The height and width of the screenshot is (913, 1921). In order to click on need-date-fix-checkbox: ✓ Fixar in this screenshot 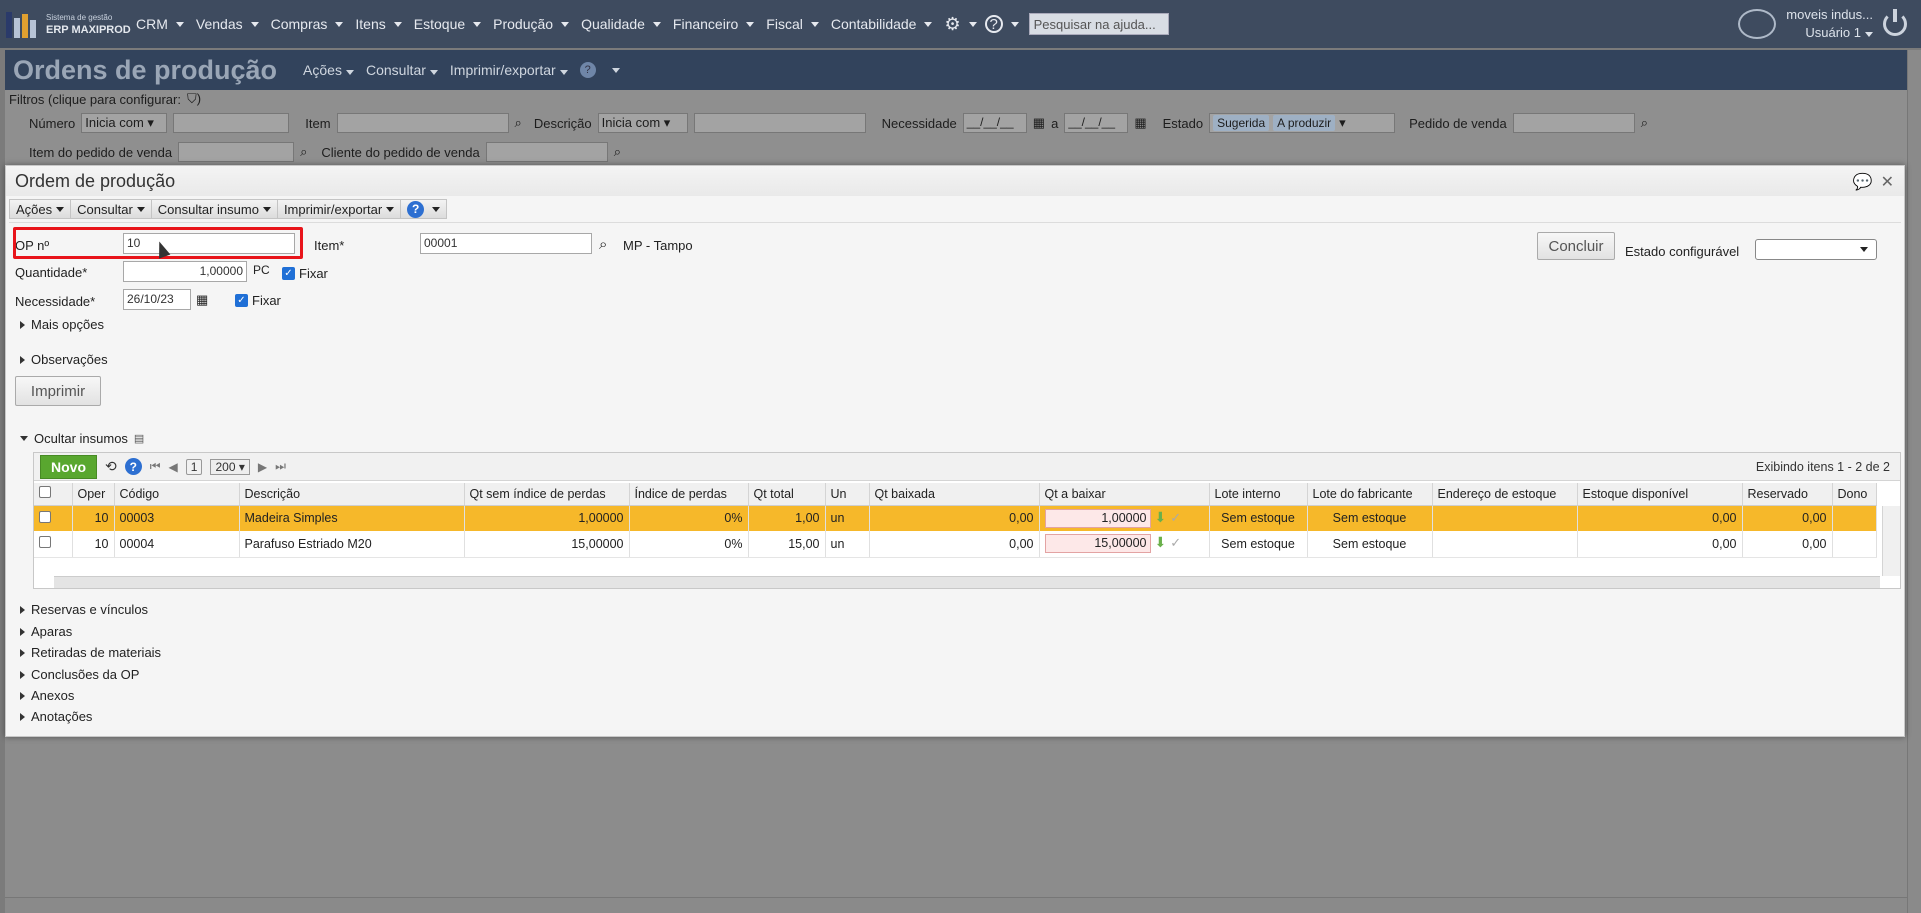, I will do `click(258, 300)`.